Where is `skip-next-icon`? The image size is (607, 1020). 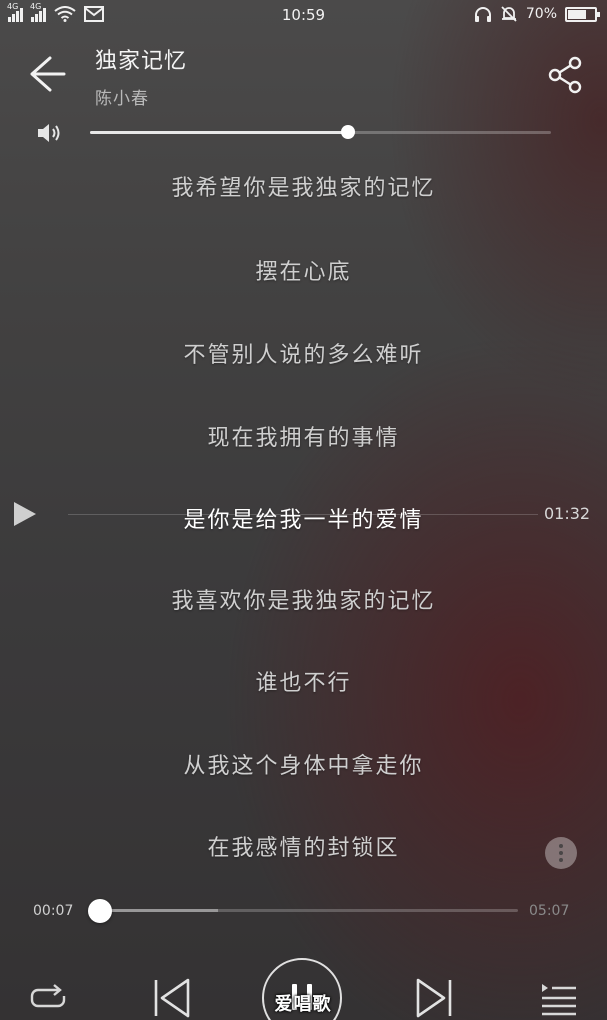
skip-next-icon is located at coordinates (434, 998).